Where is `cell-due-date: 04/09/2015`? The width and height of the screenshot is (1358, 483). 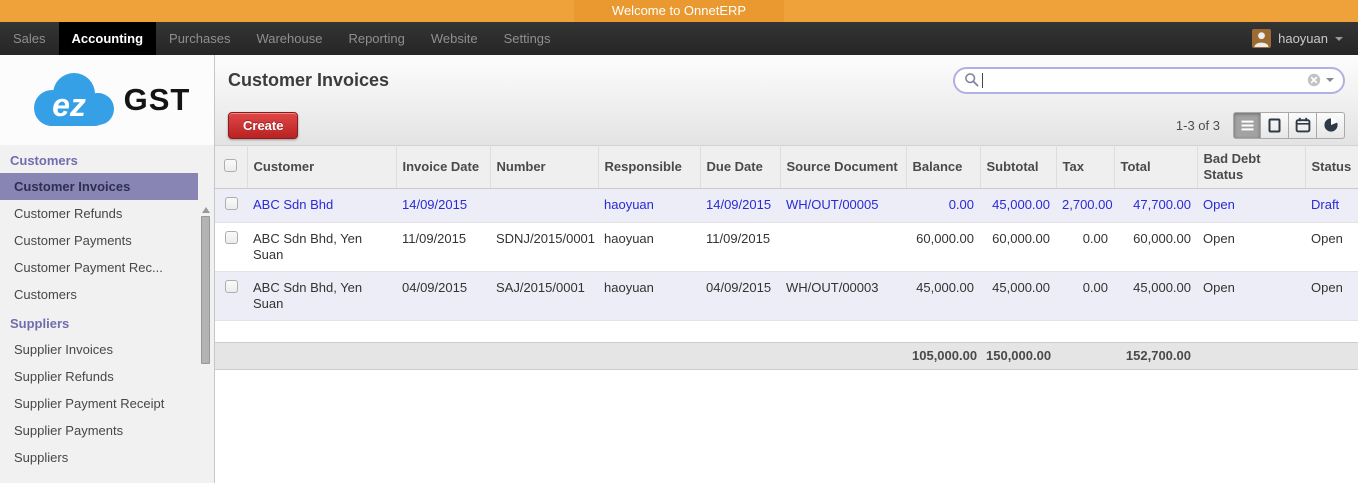 cell-due-date: 04/09/2015 is located at coordinates (739, 287).